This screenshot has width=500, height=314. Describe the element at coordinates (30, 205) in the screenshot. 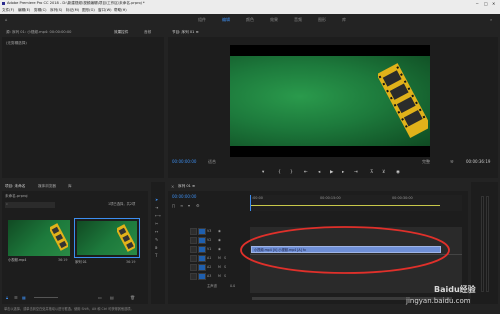

I see `project-search-input: ⌕` at that location.